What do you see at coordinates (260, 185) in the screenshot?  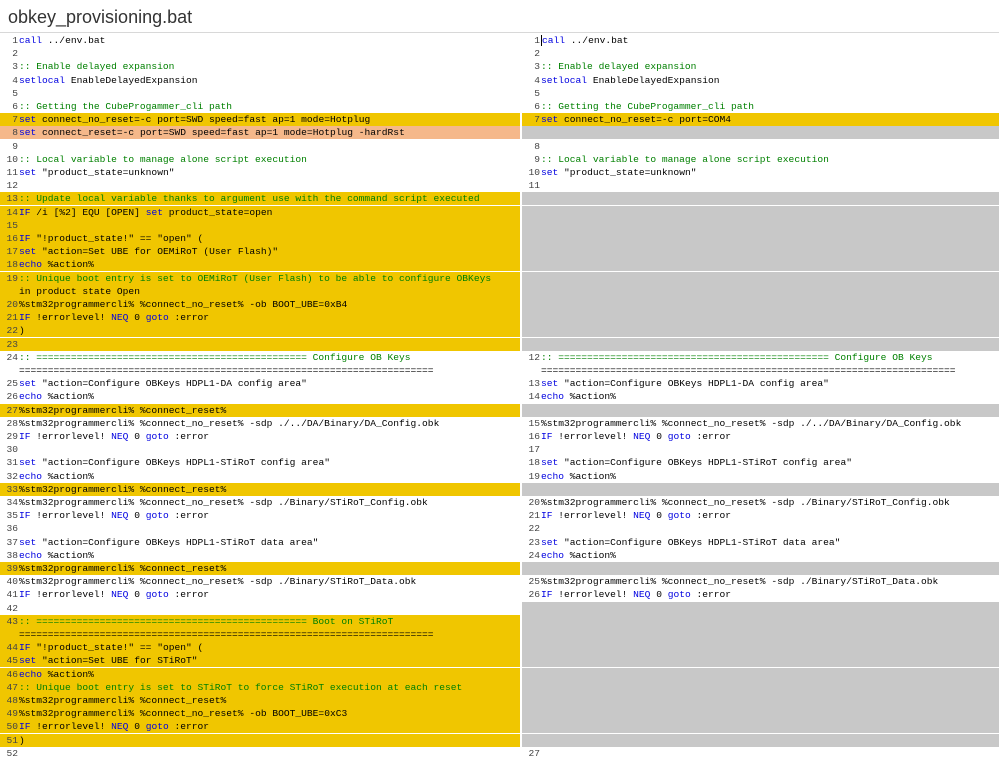 I see `code-line: 12` at bounding box center [260, 185].